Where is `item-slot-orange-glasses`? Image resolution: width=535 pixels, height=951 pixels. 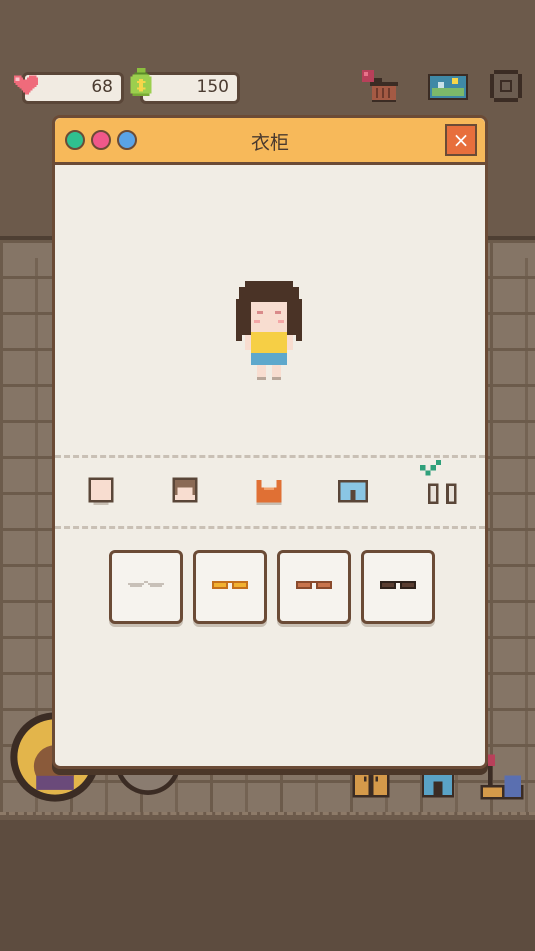 item-slot-orange-glasses is located at coordinates (230, 587).